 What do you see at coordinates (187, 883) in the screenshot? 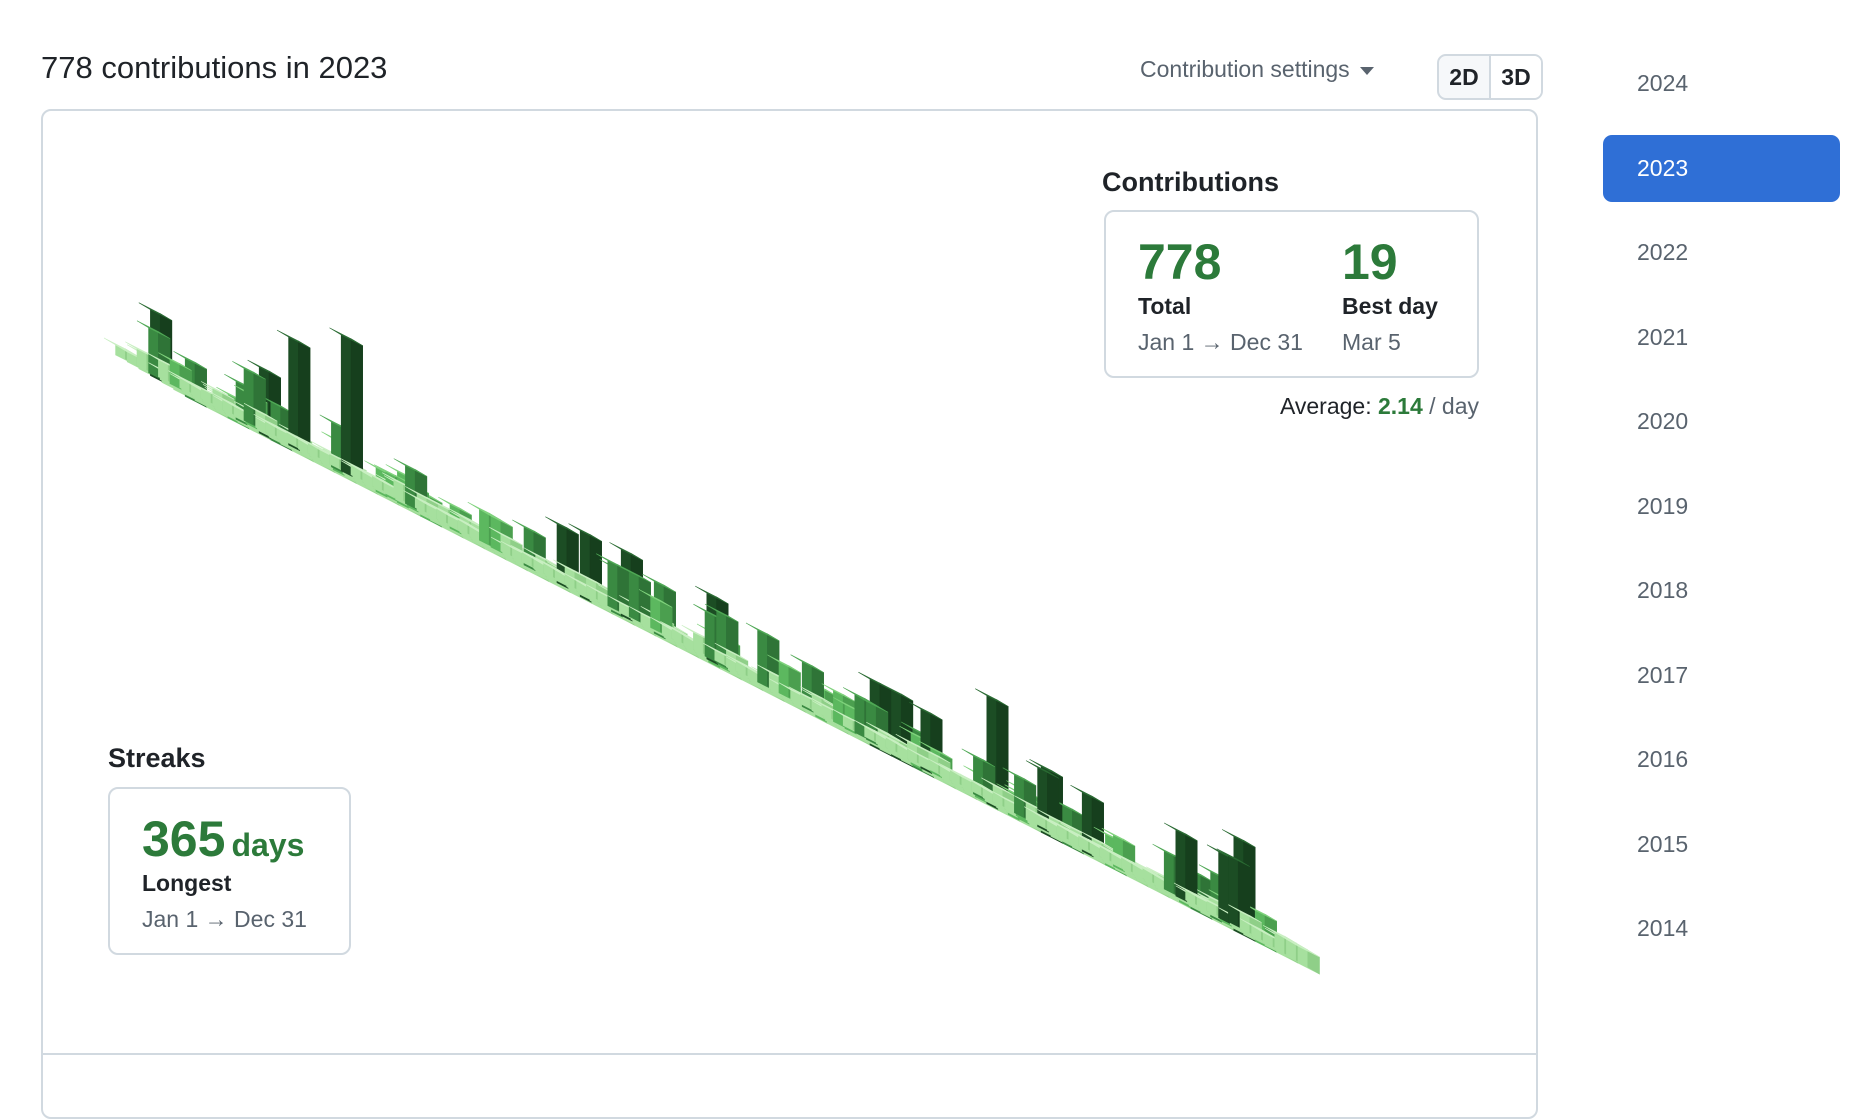
I see `streak-label: Longest` at bounding box center [187, 883].